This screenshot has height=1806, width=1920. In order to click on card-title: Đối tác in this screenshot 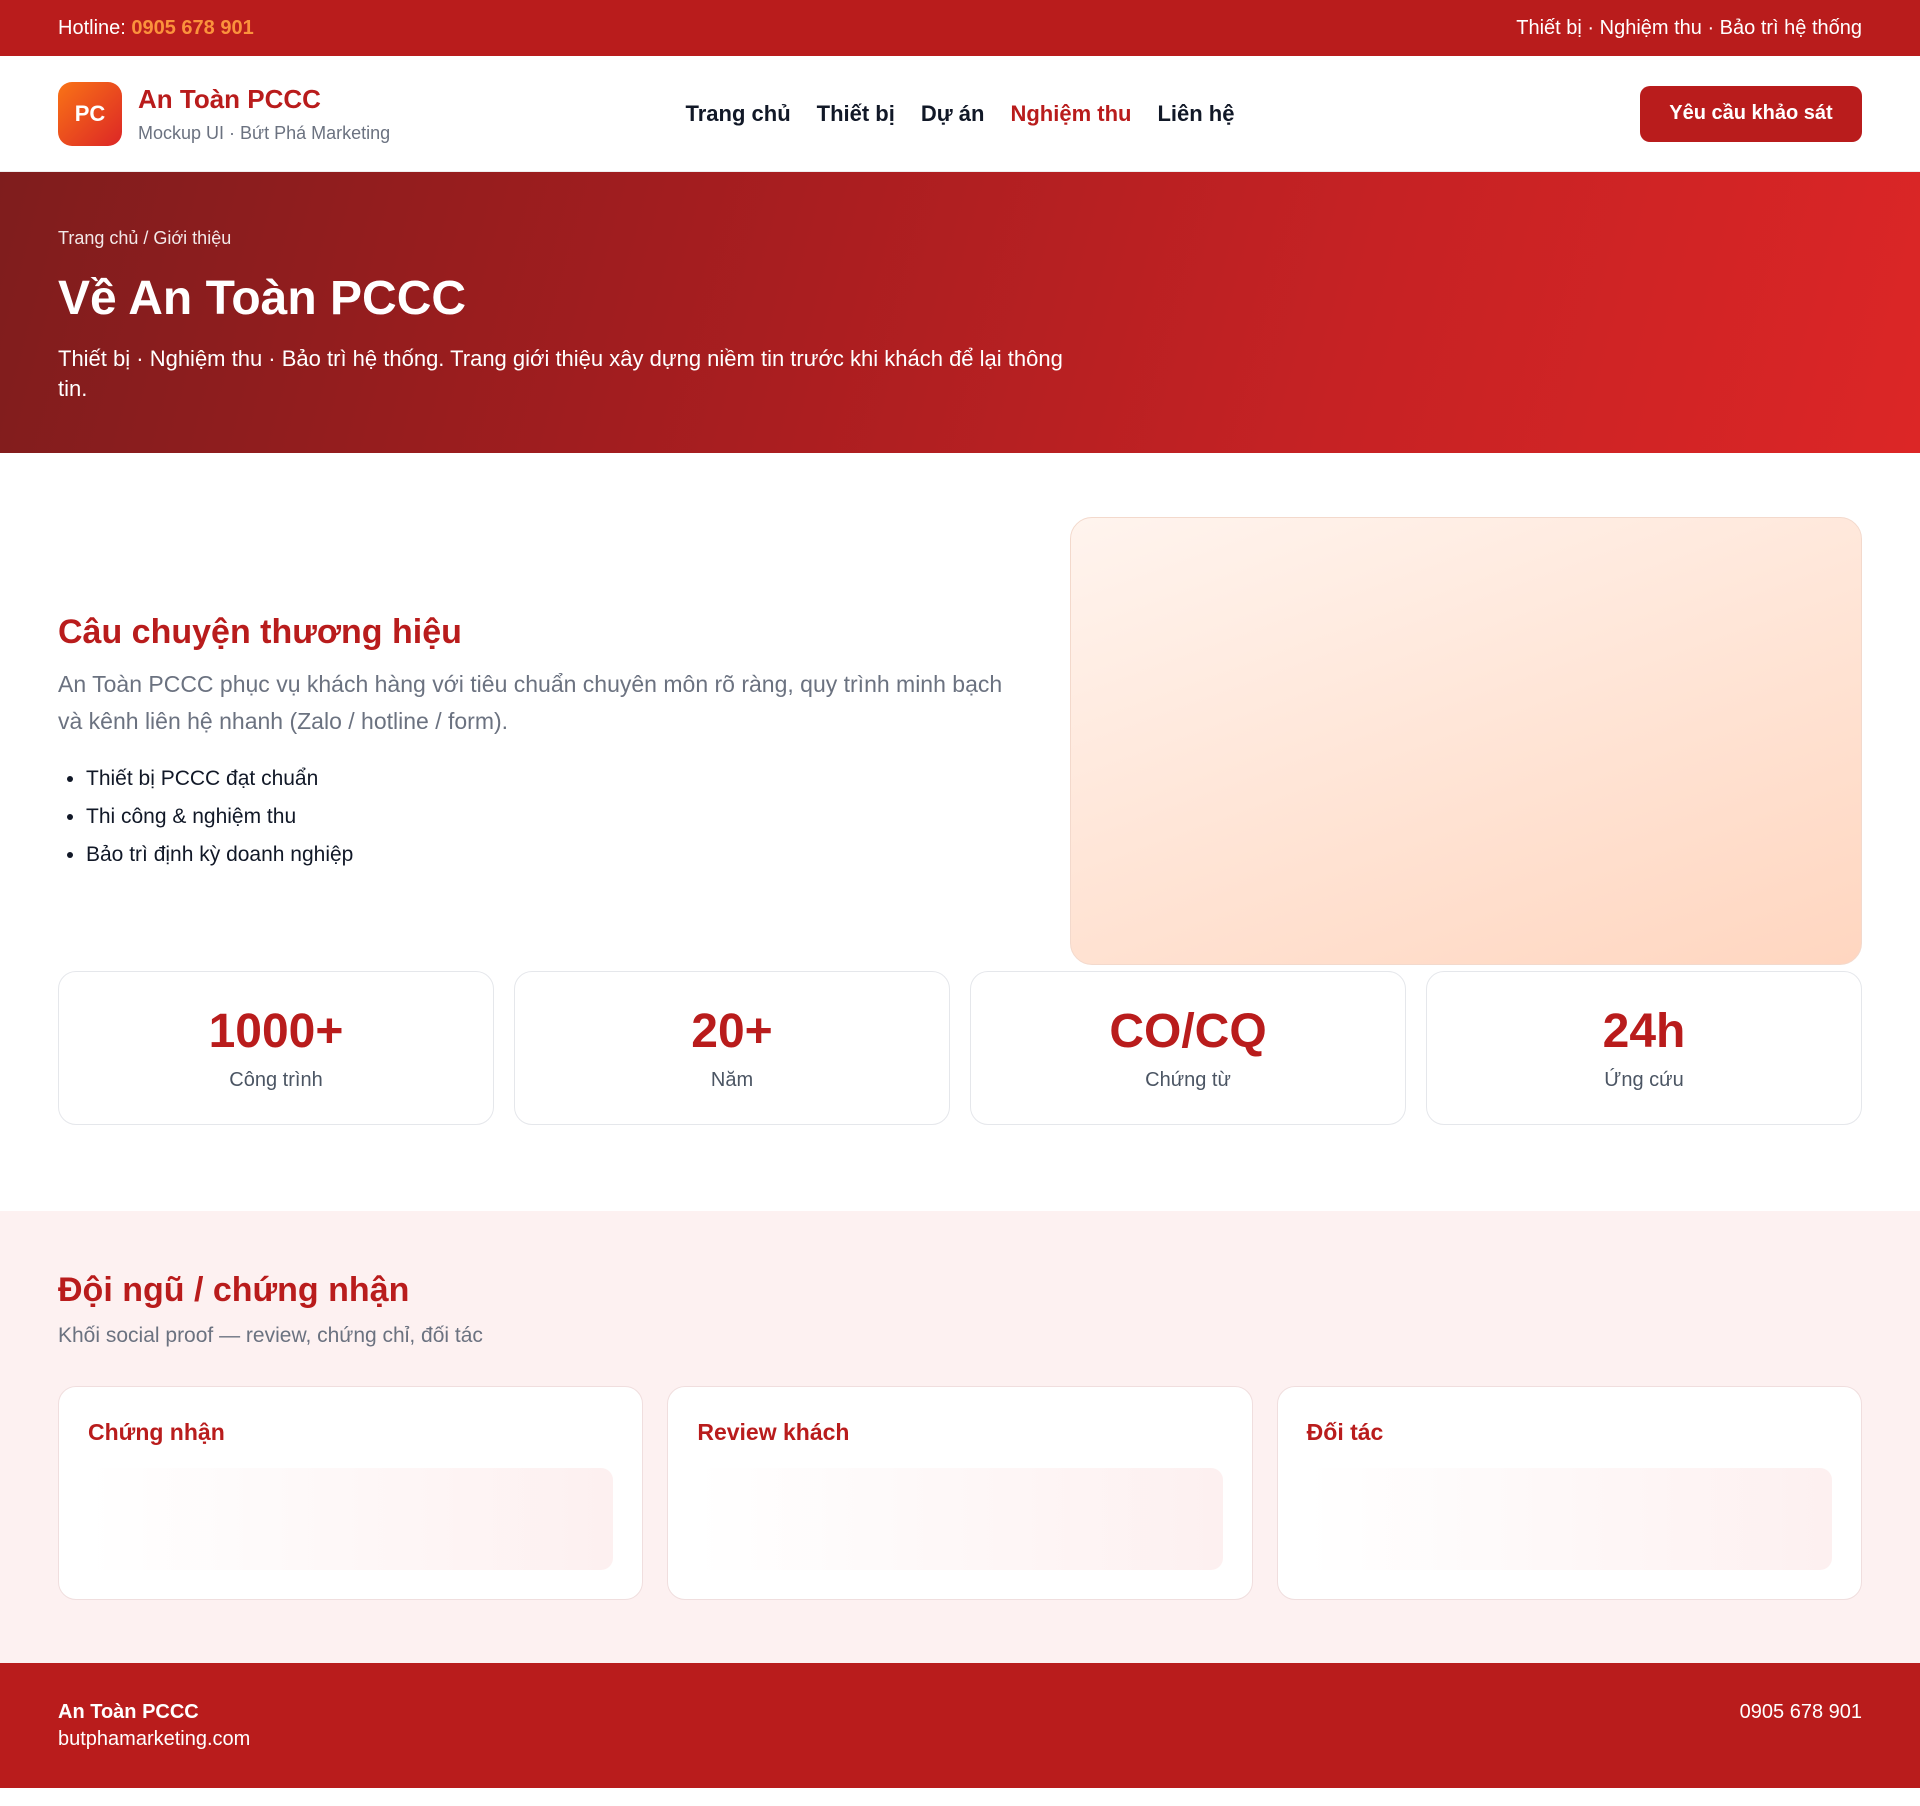, I will do `click(1345, 1432)`.